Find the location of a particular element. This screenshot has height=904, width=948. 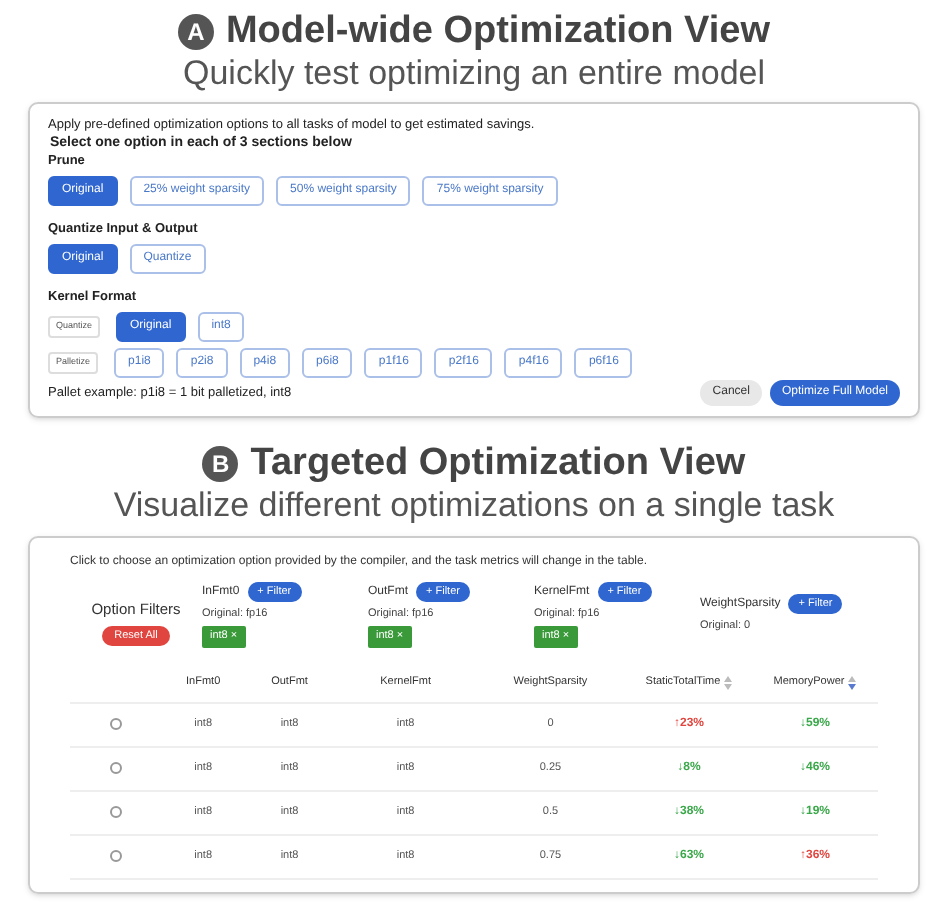

section-title: Model-wide Optimization View is located at coordinates (497, 32).